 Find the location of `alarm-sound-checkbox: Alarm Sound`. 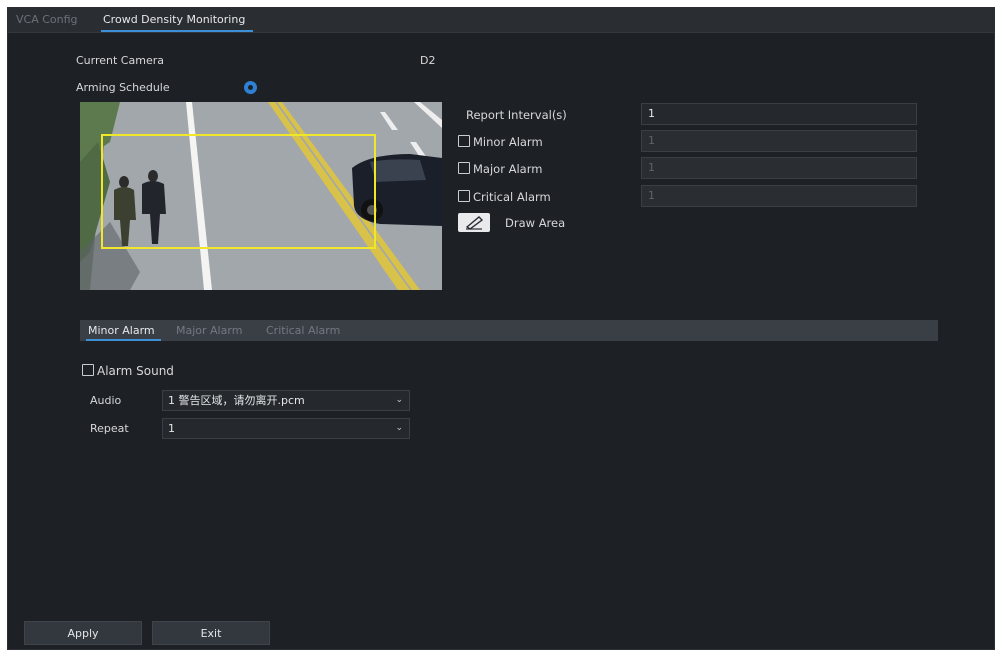

alarm-sound-checkbox: Alarm Sound is located at coordinates (128, 371).